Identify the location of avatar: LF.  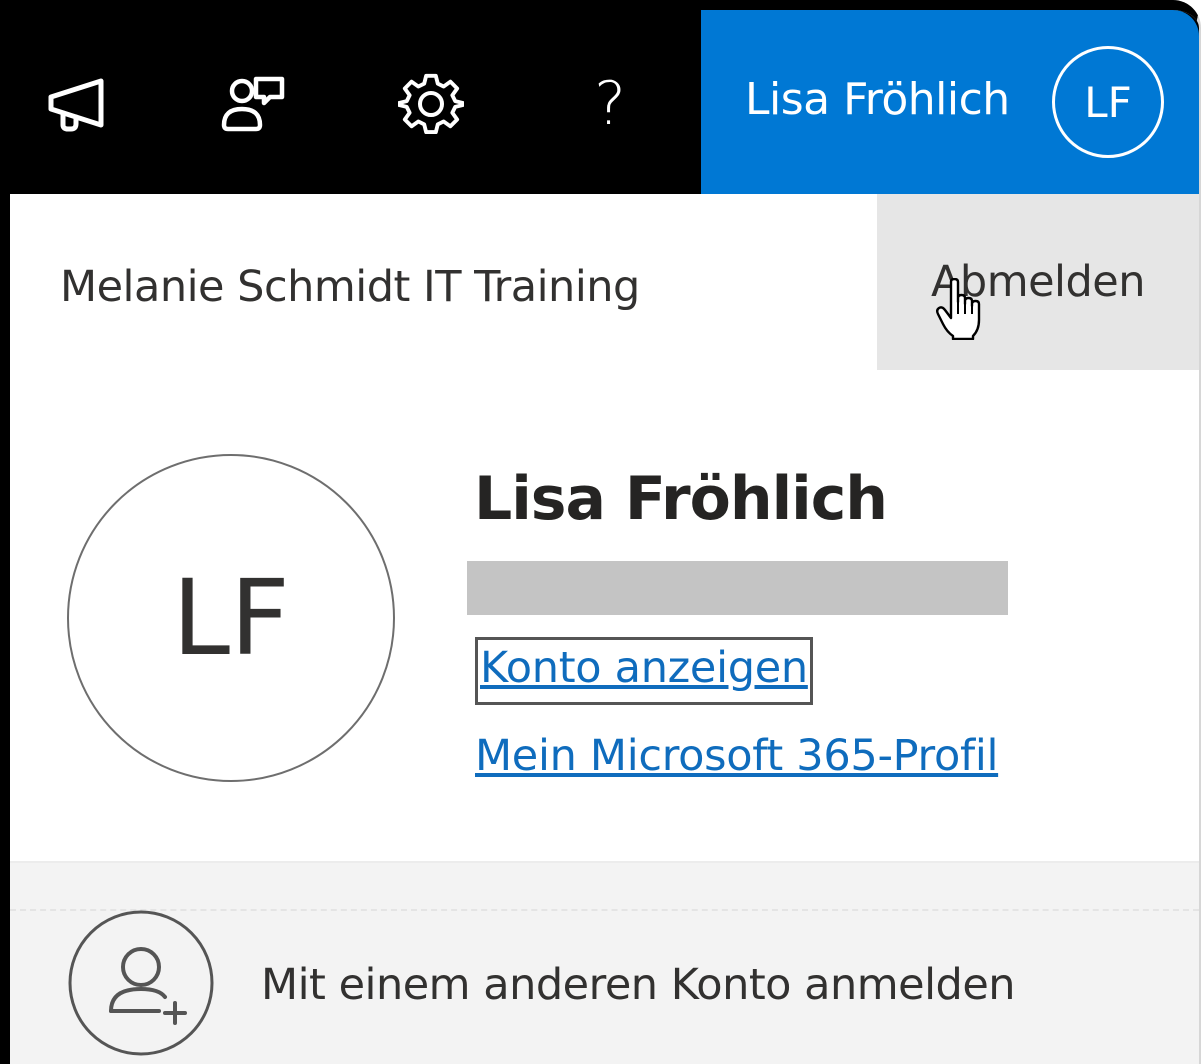
(1108, 102).